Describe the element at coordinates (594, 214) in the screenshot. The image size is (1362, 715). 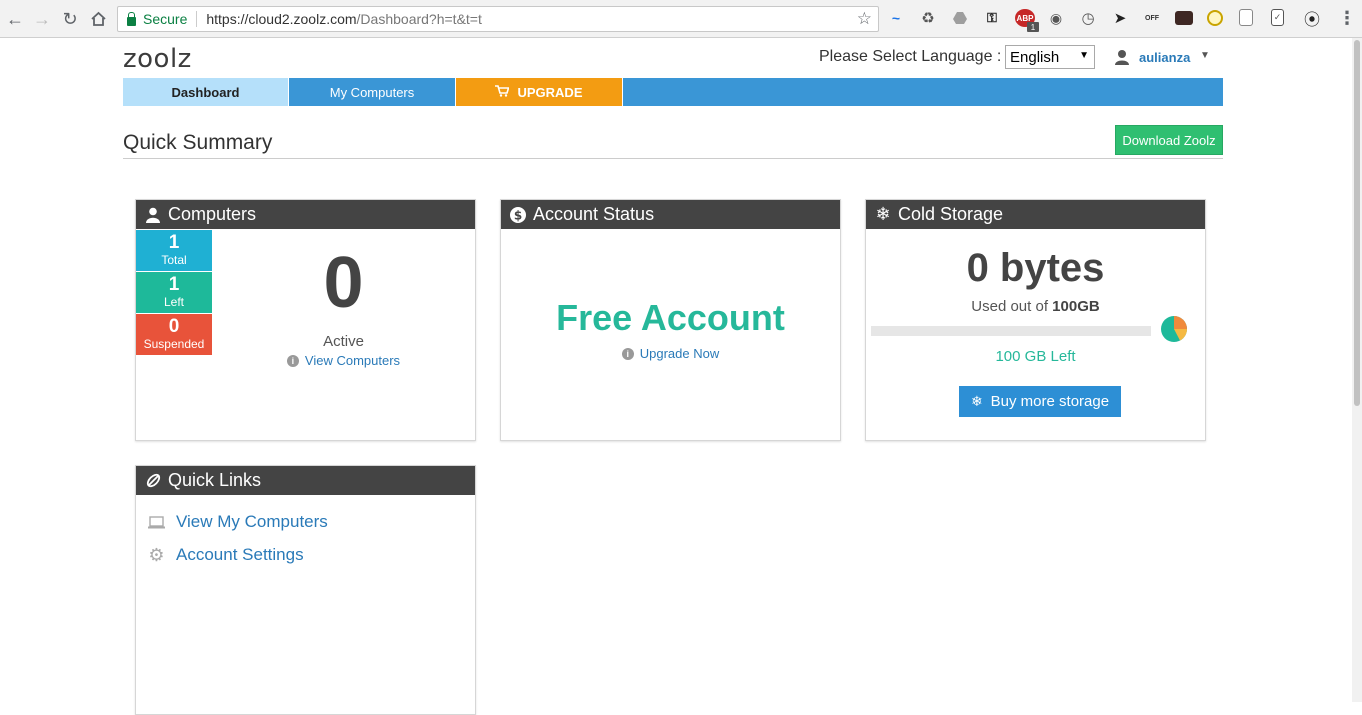
I see `panel-title: Account Status` at that location.